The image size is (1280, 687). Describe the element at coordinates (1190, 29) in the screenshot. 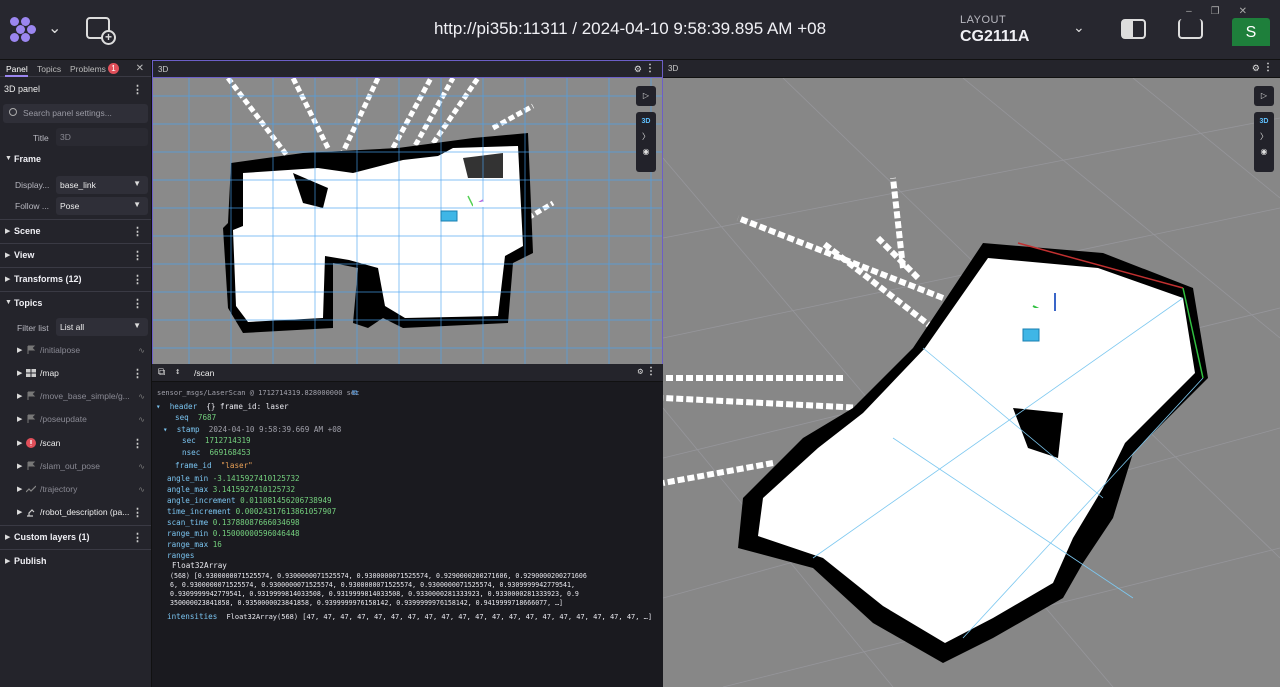

I see `right-sidebar-toggle-icon` at that location.